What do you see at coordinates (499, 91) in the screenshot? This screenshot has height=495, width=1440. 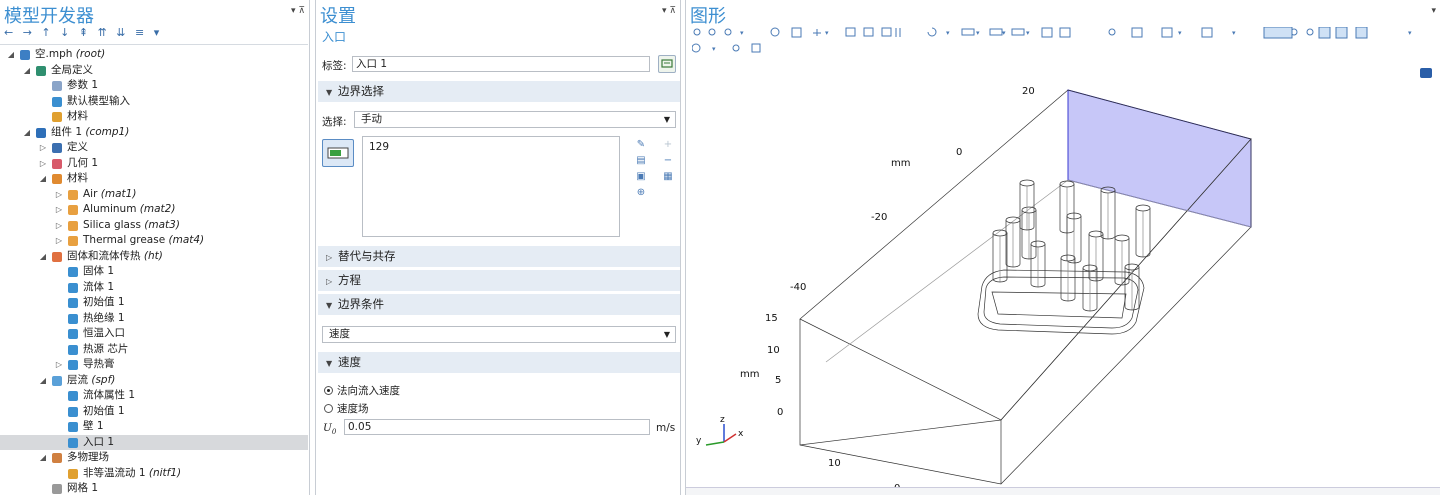 I see `section-boundary-selection: ▼ 边界选择` at bounding box center [499, 91].